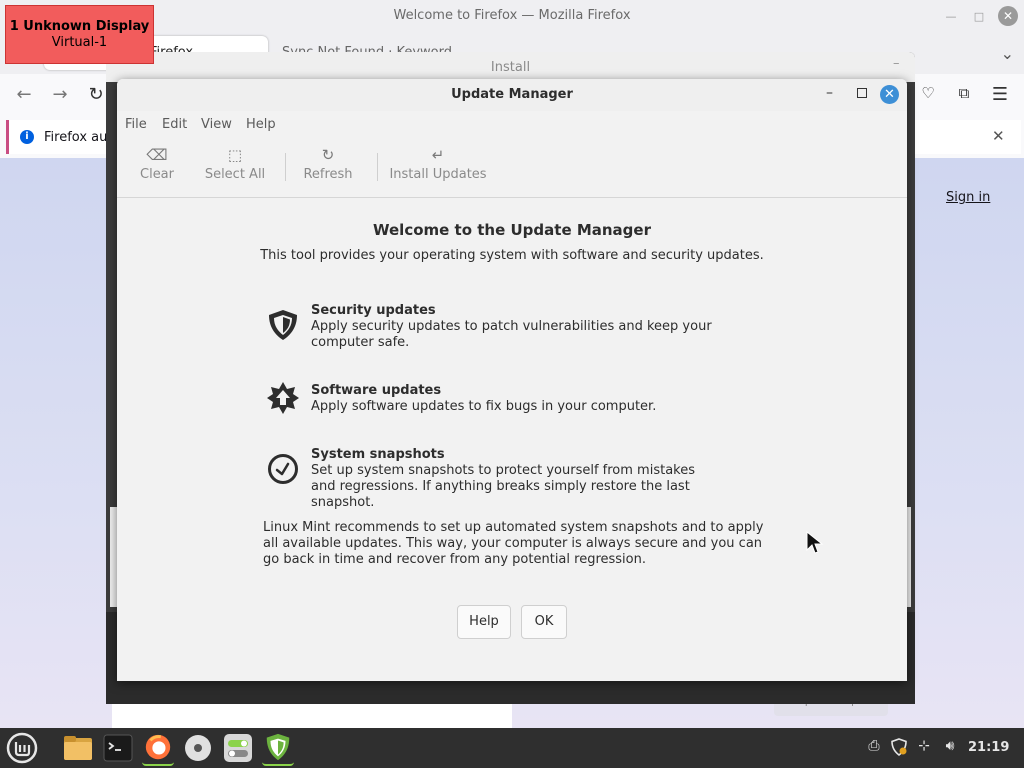 The image size is (1024, 768). Describe the element at coordinates (988, 747) in the screenshot. I see `clock: 21:19` at that location.